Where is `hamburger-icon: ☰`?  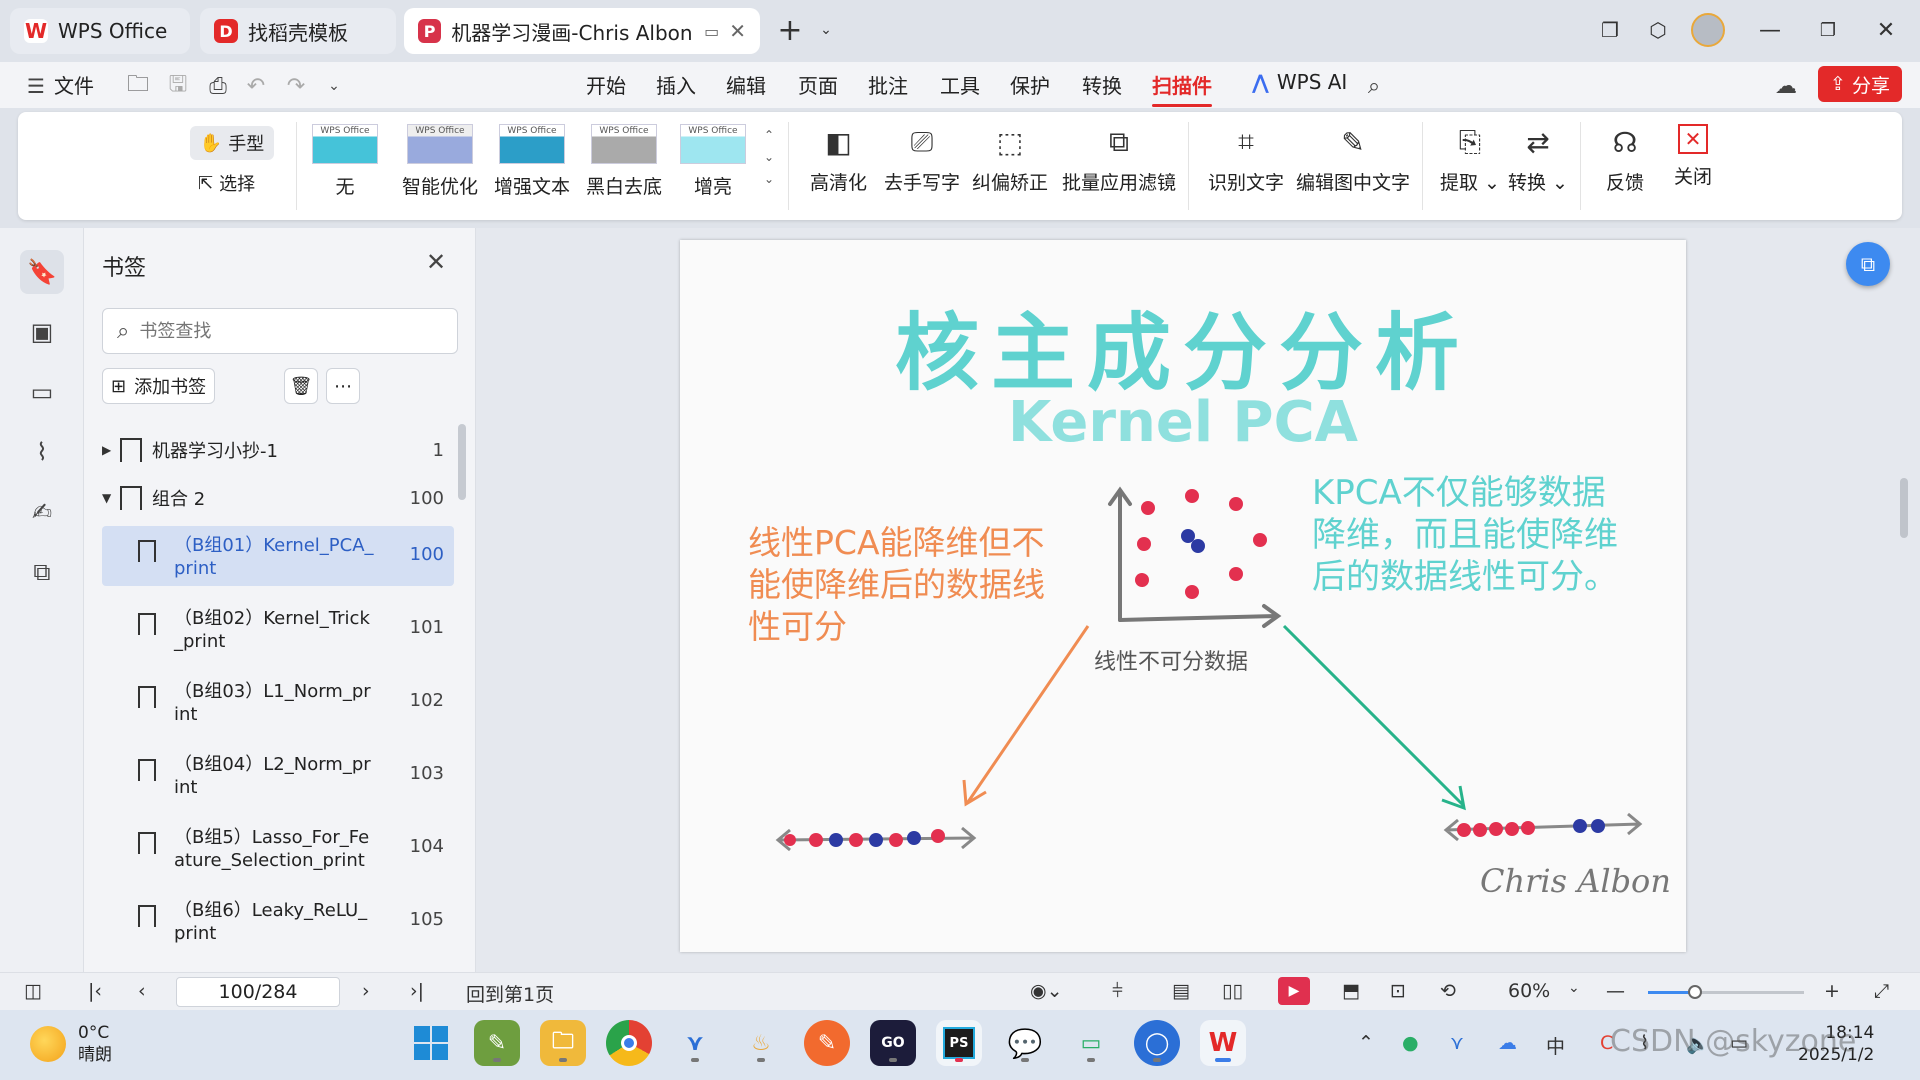 hamburger-icon: ☰ is located at coordinates (36, 86).